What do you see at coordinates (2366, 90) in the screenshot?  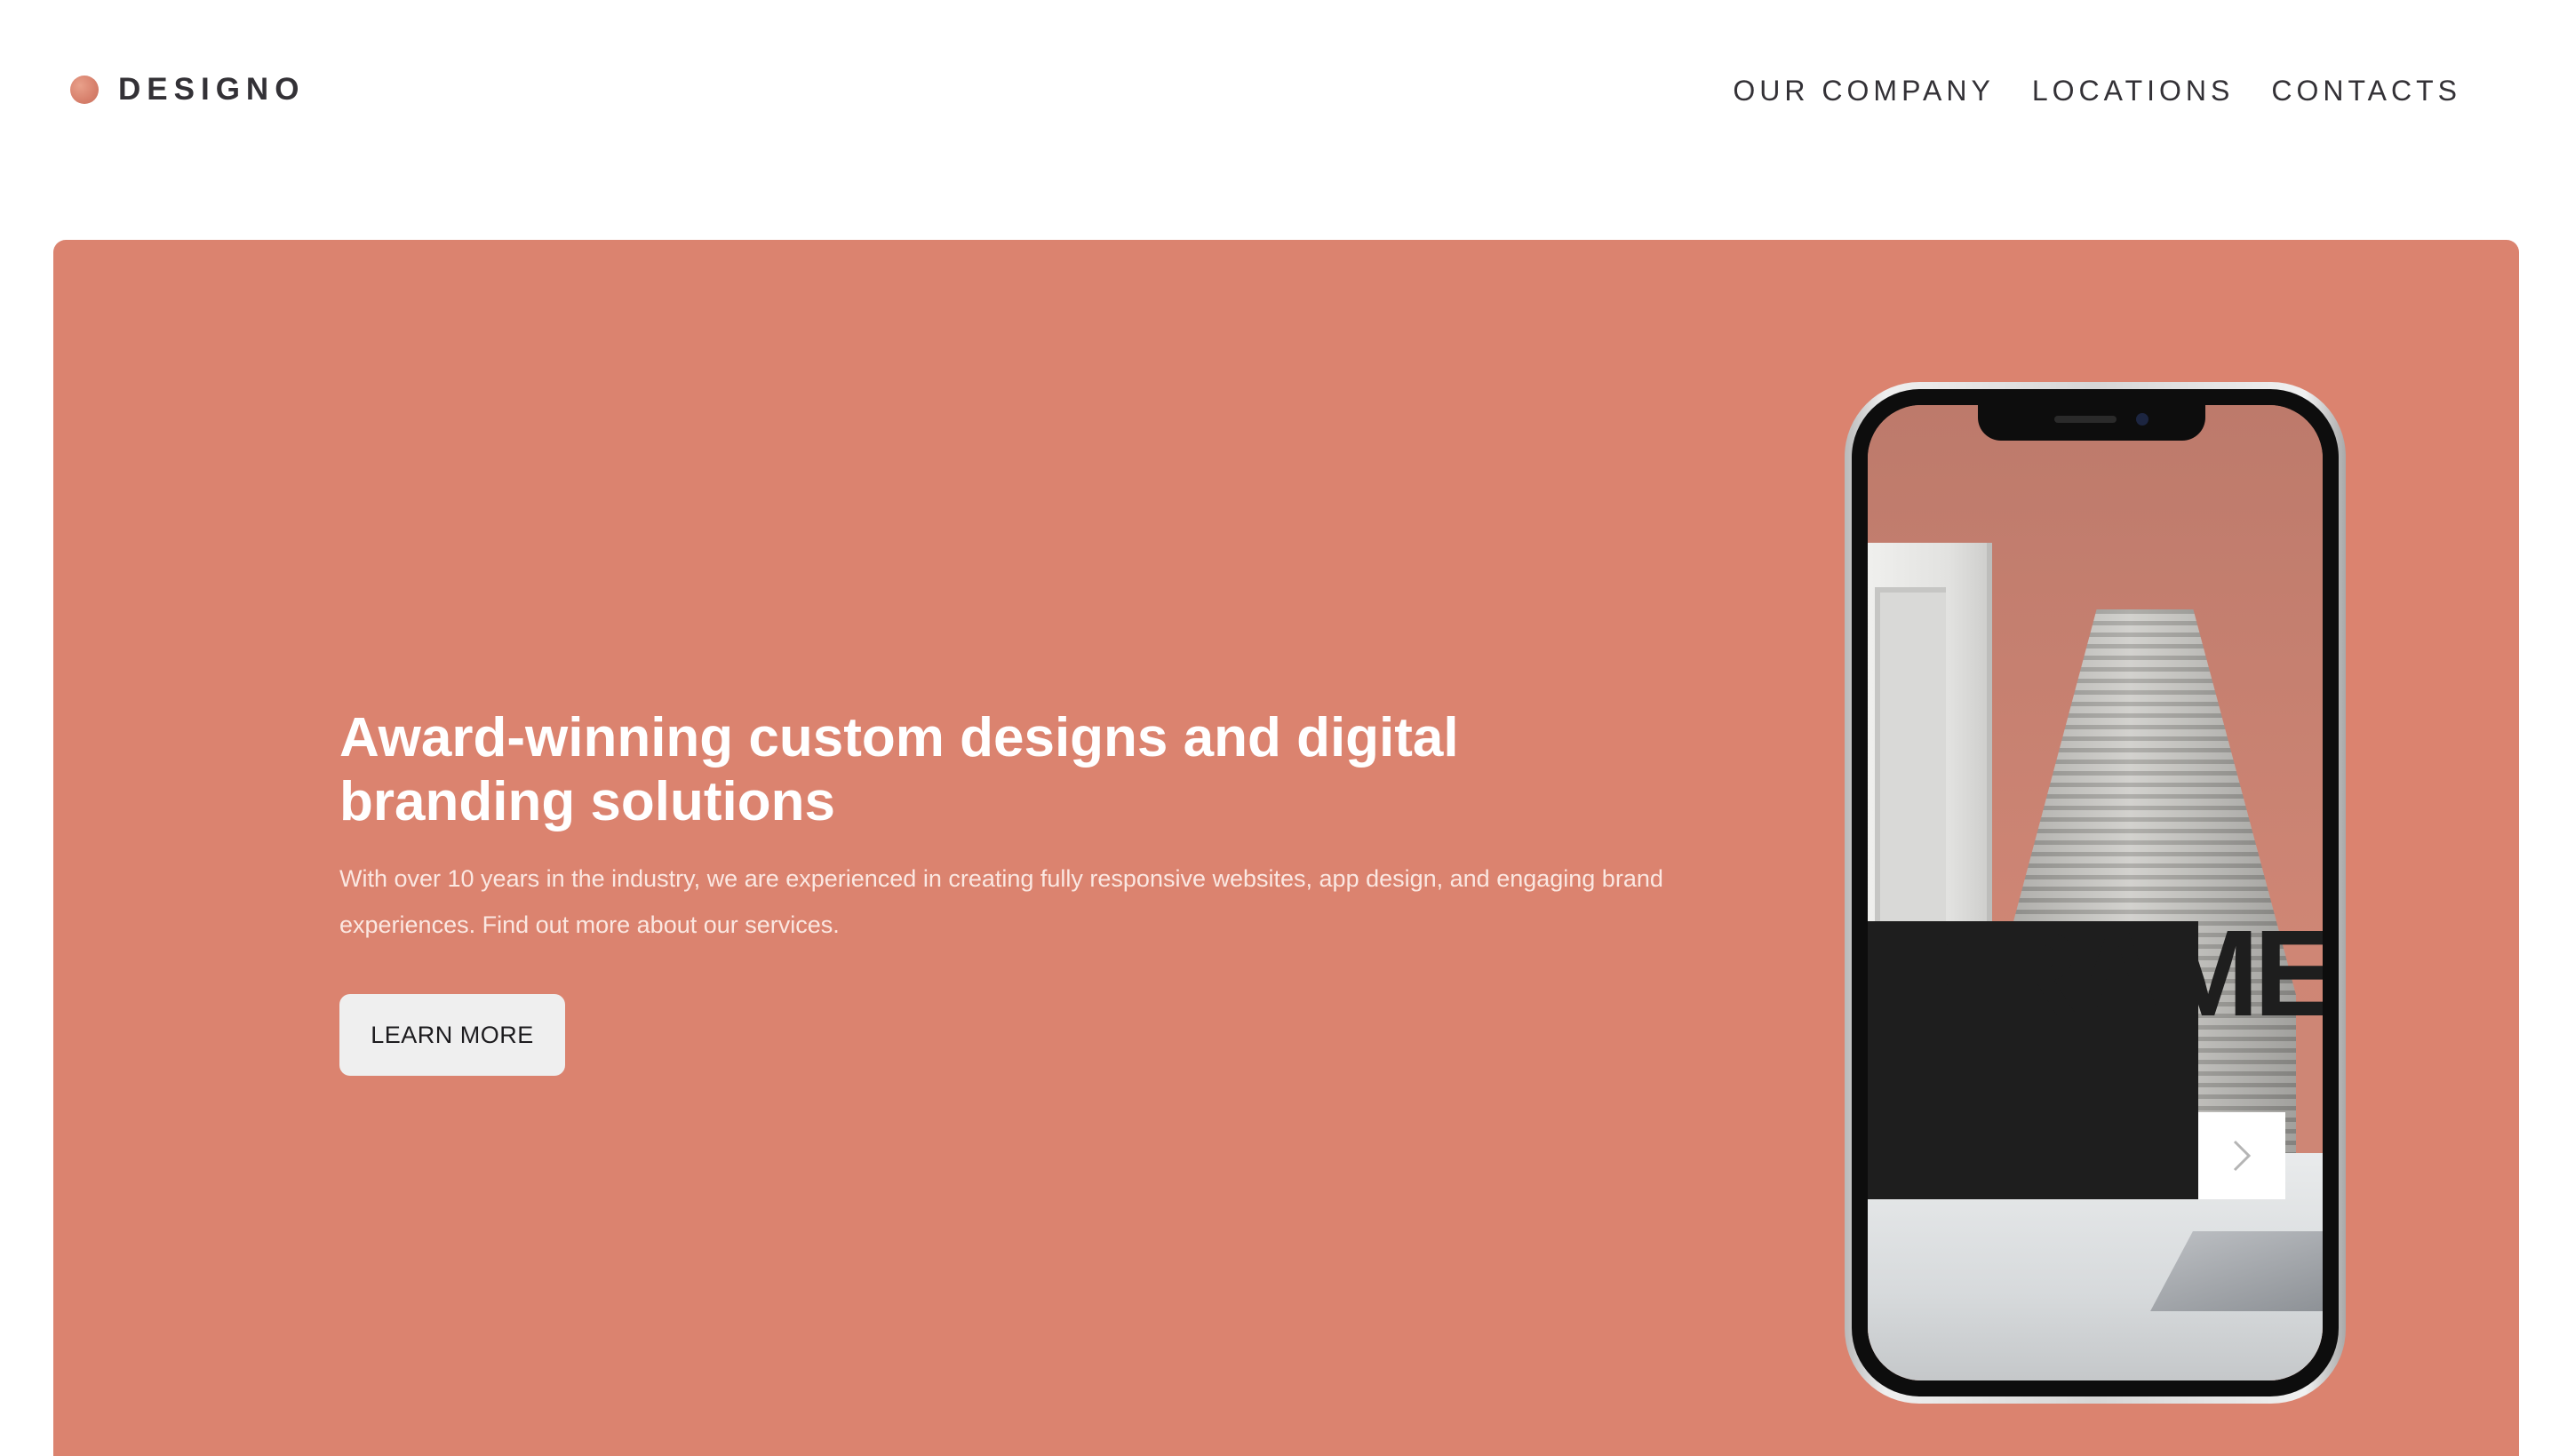 I see `nav-contacts: CONTACTS` at bounding box center [2366, 90].